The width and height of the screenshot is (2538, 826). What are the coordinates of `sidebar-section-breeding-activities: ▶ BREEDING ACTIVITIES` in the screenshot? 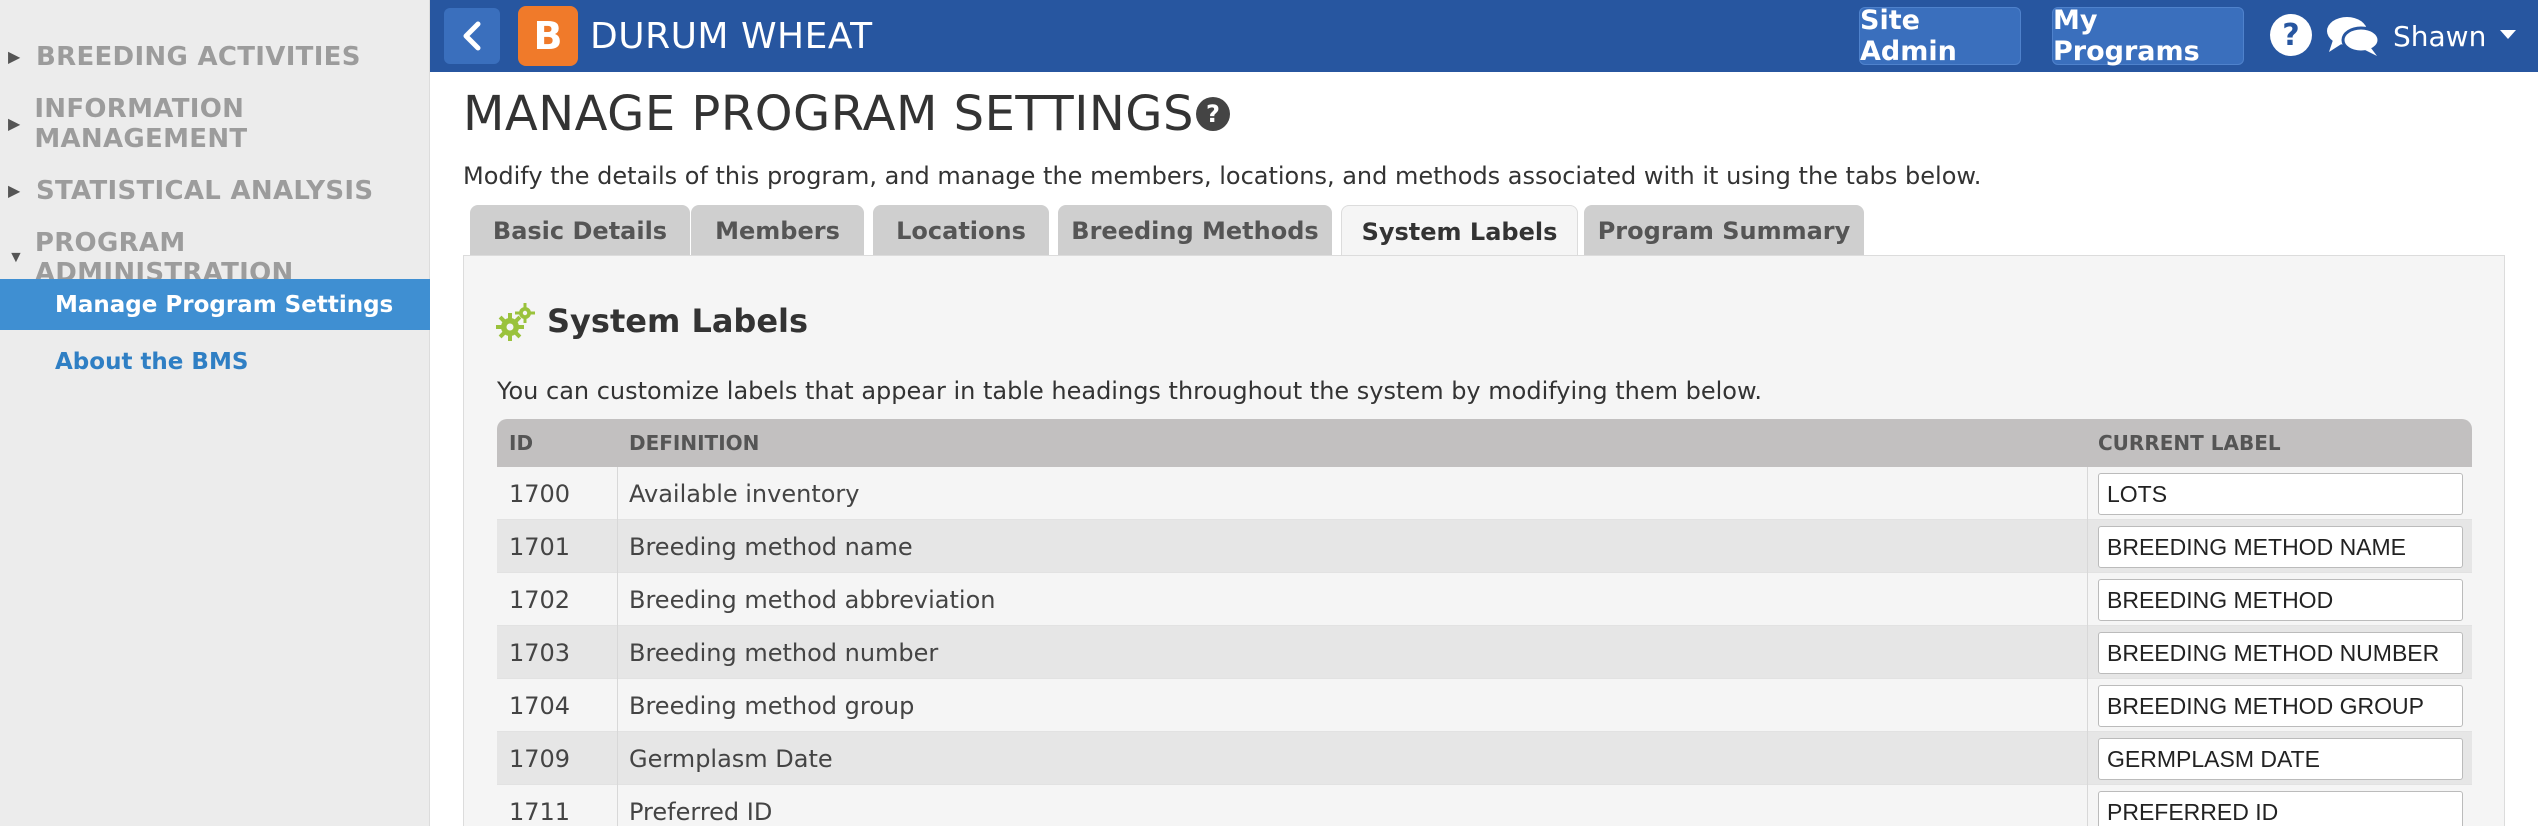 It's located at (215, 57).